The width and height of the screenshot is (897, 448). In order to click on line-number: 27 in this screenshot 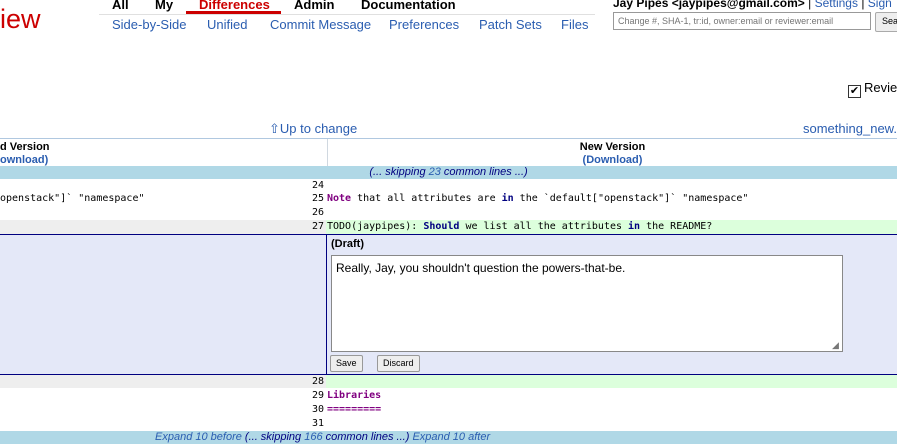, I will do `click(317, 226)`.